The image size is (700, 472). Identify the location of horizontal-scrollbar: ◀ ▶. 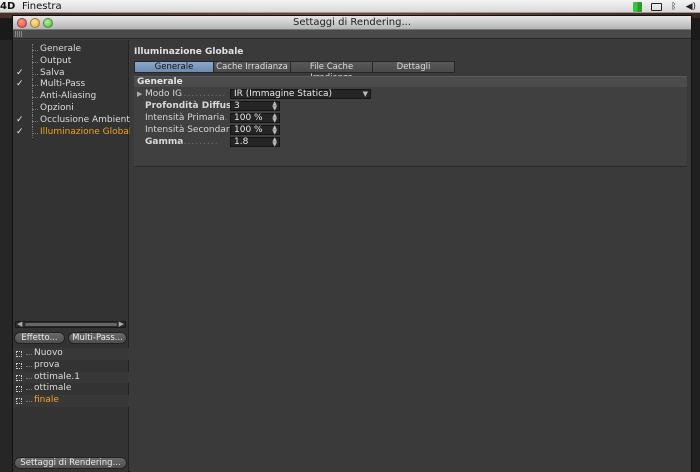
(70, 324).